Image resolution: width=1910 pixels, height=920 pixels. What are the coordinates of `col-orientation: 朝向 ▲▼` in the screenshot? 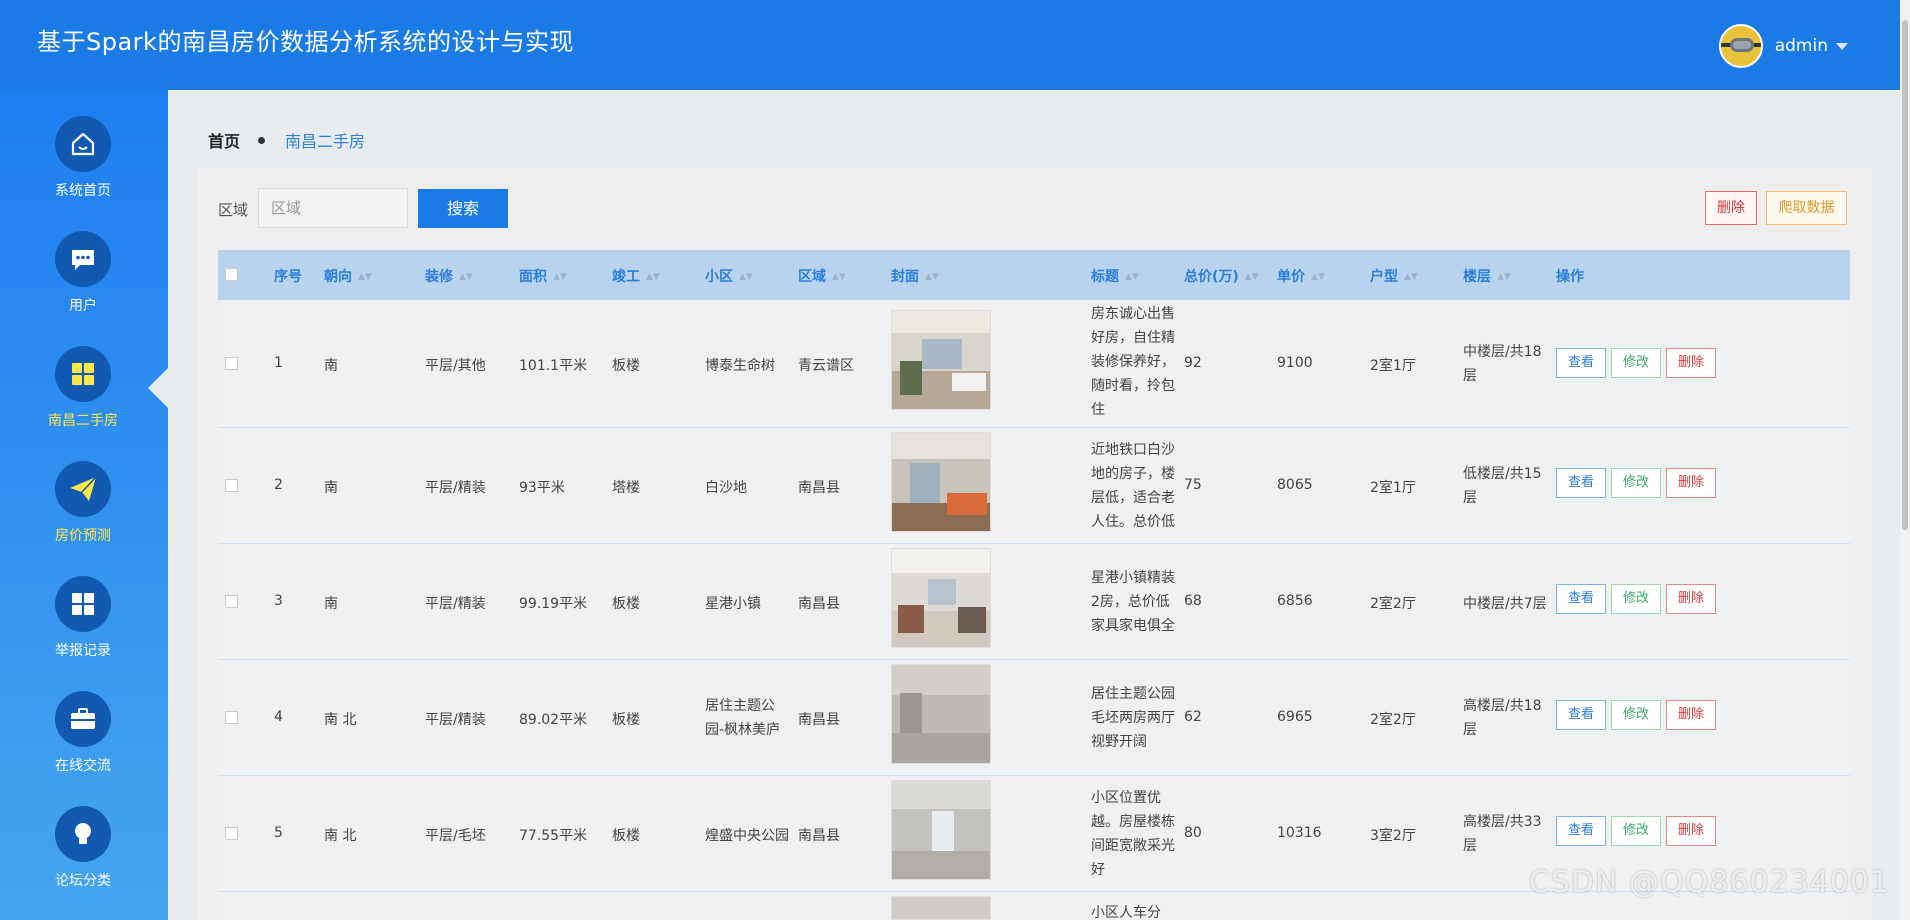 It's located at (348, 276).